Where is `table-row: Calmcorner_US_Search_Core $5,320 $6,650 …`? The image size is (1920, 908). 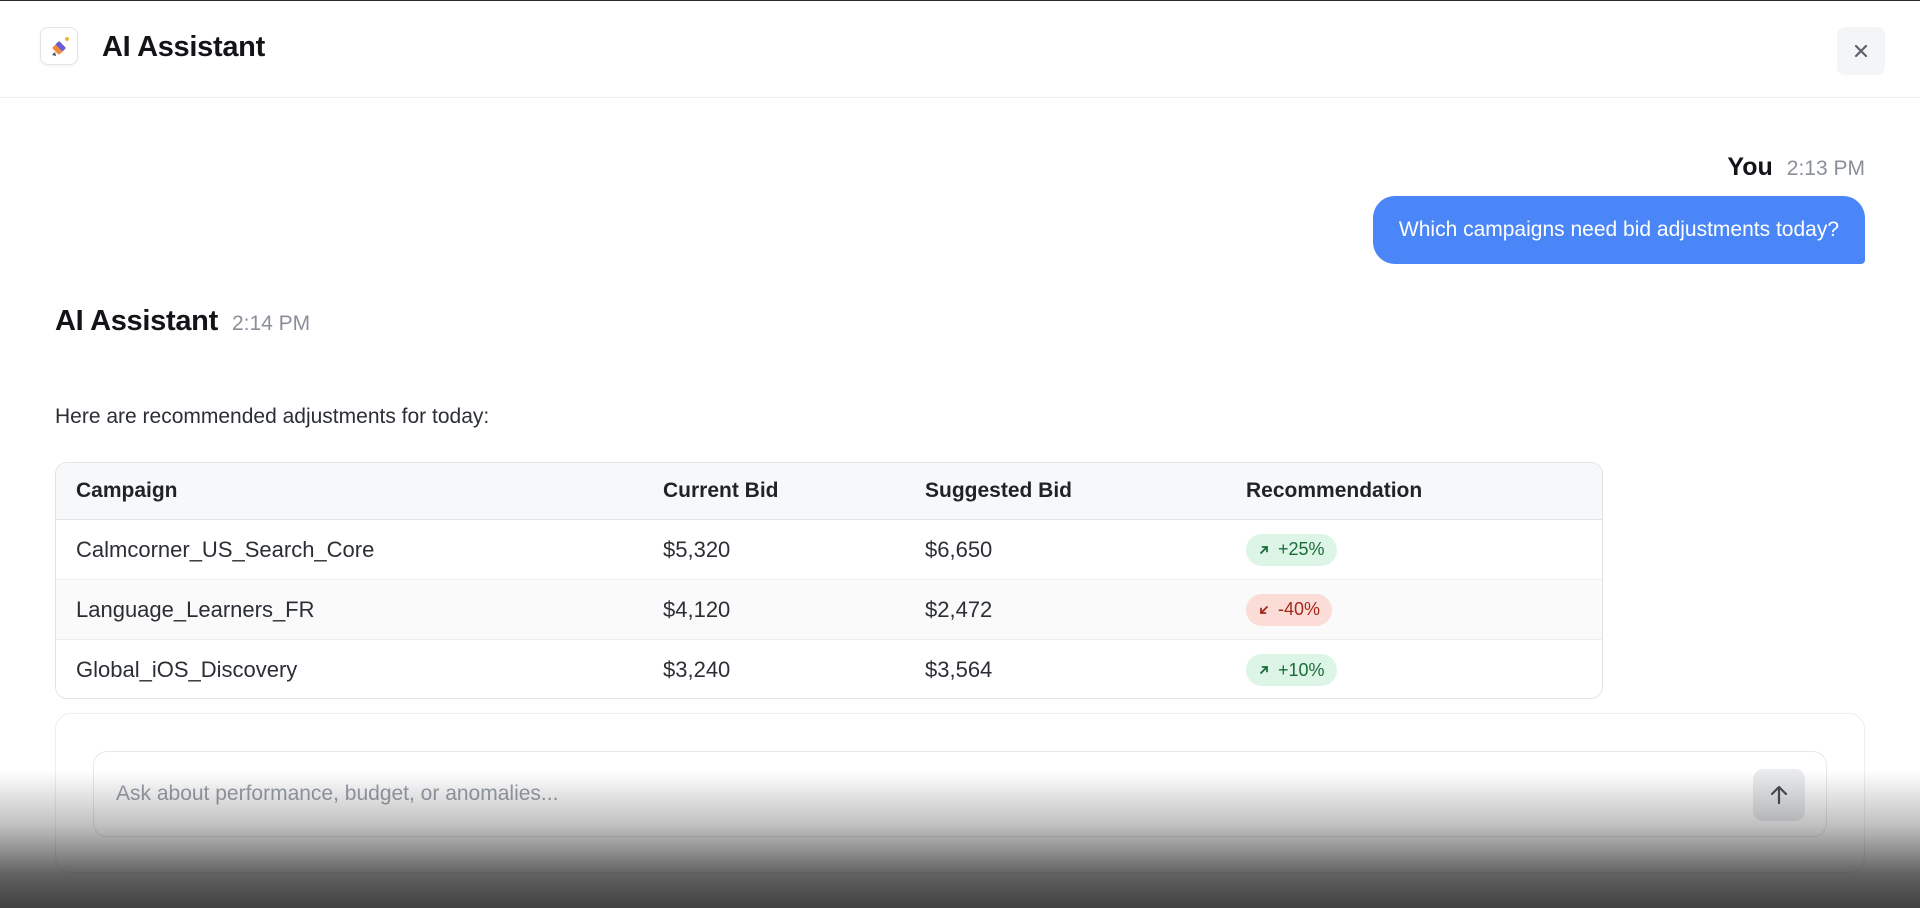 table-row: Calmcorner_US_Search_Core $5,320 $6,650 … is located at coordinates (829, 550).